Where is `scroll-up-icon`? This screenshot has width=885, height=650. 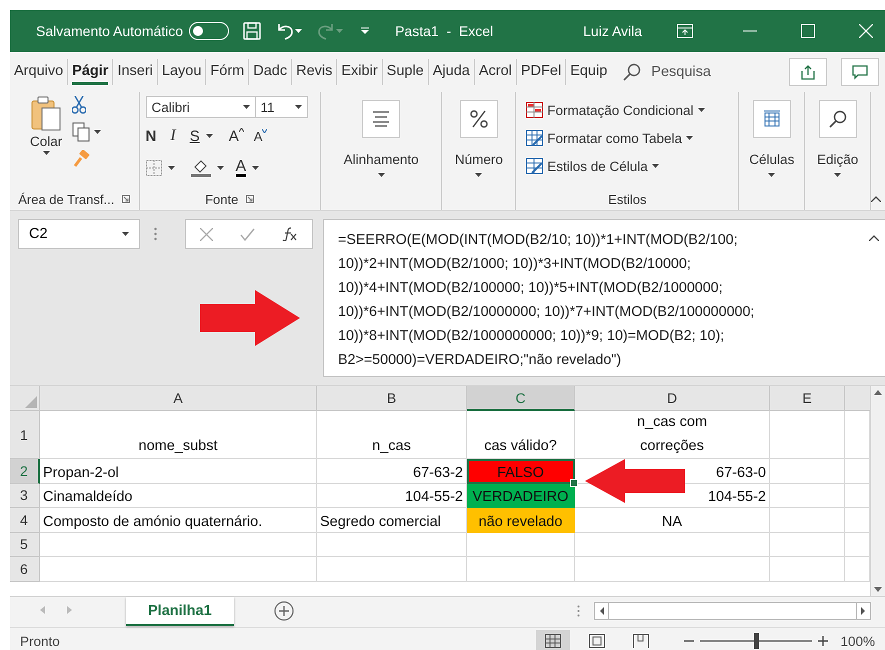 scroll-up-icon is located at coordinates (878, 392).